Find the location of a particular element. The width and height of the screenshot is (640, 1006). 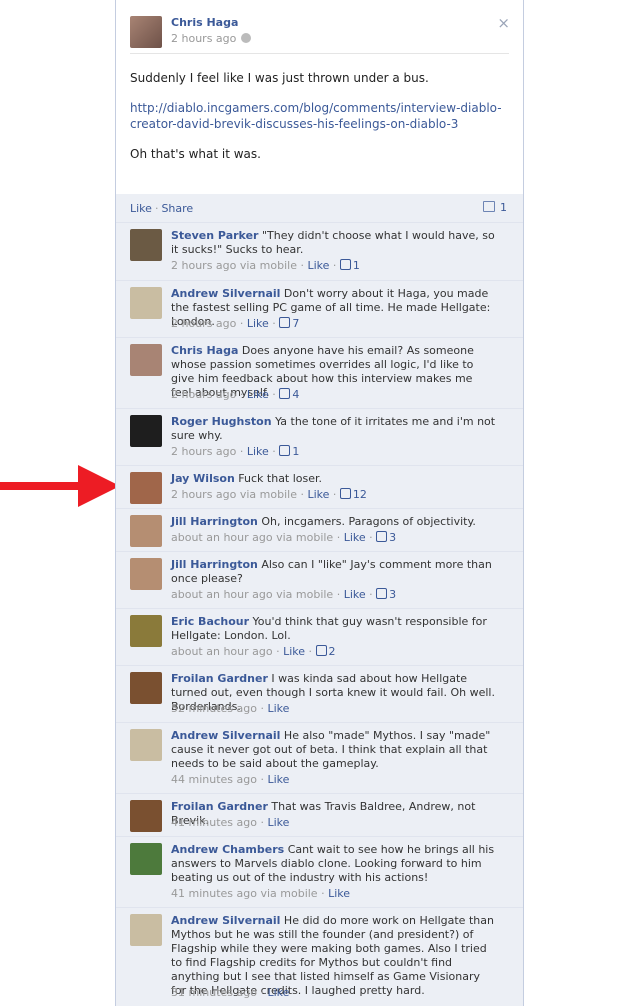

comment-time: 44 minutes ago is located at coordinates (214, 779).